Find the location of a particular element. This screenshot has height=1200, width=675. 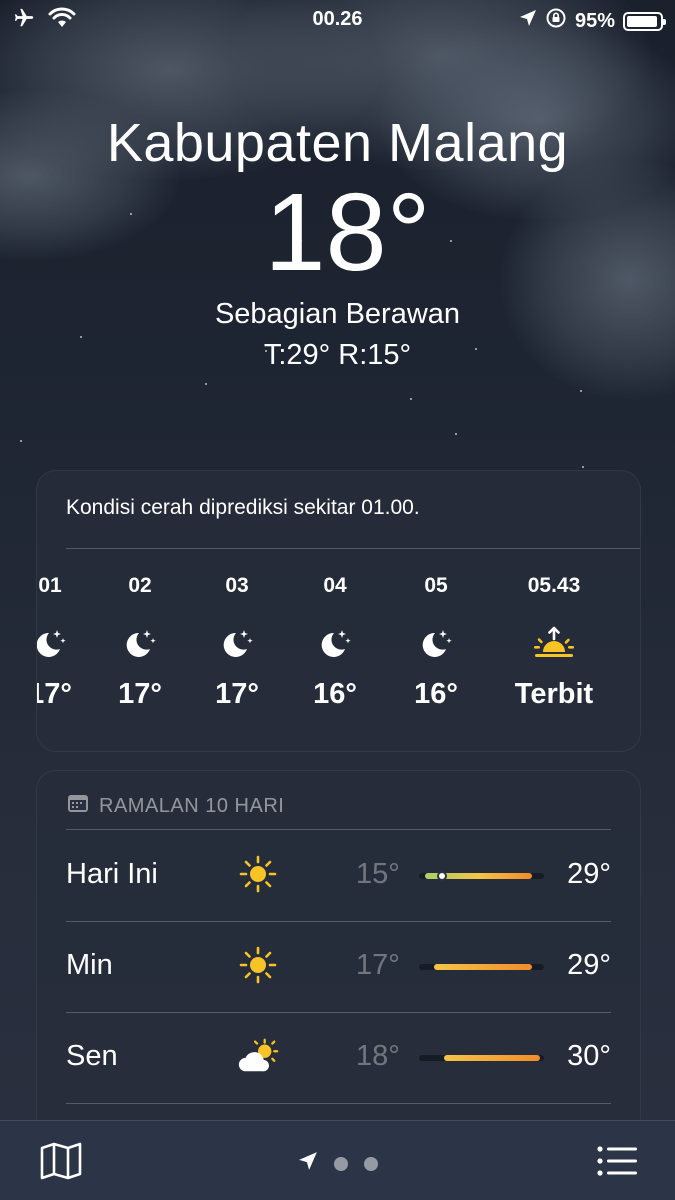

hourly-time: 04 is located at coordinates (335, 585).